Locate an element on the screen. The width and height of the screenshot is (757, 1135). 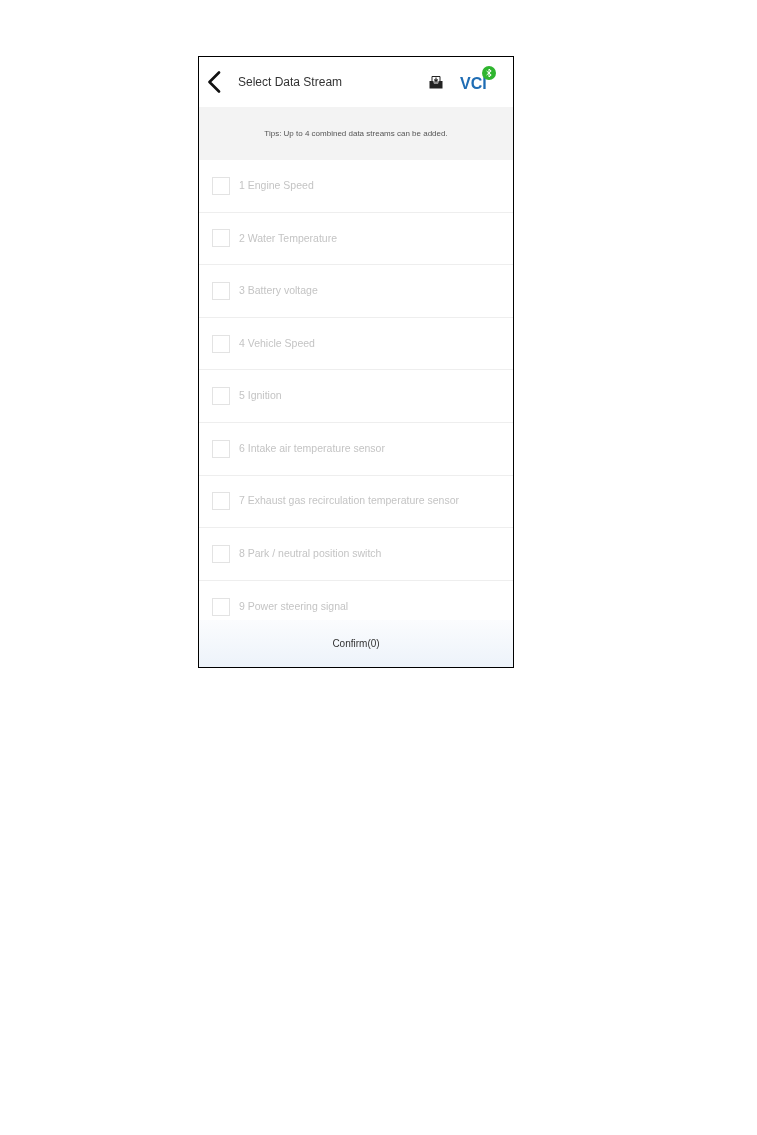
vci-logo: VCI is located at coordinates (473, 84).